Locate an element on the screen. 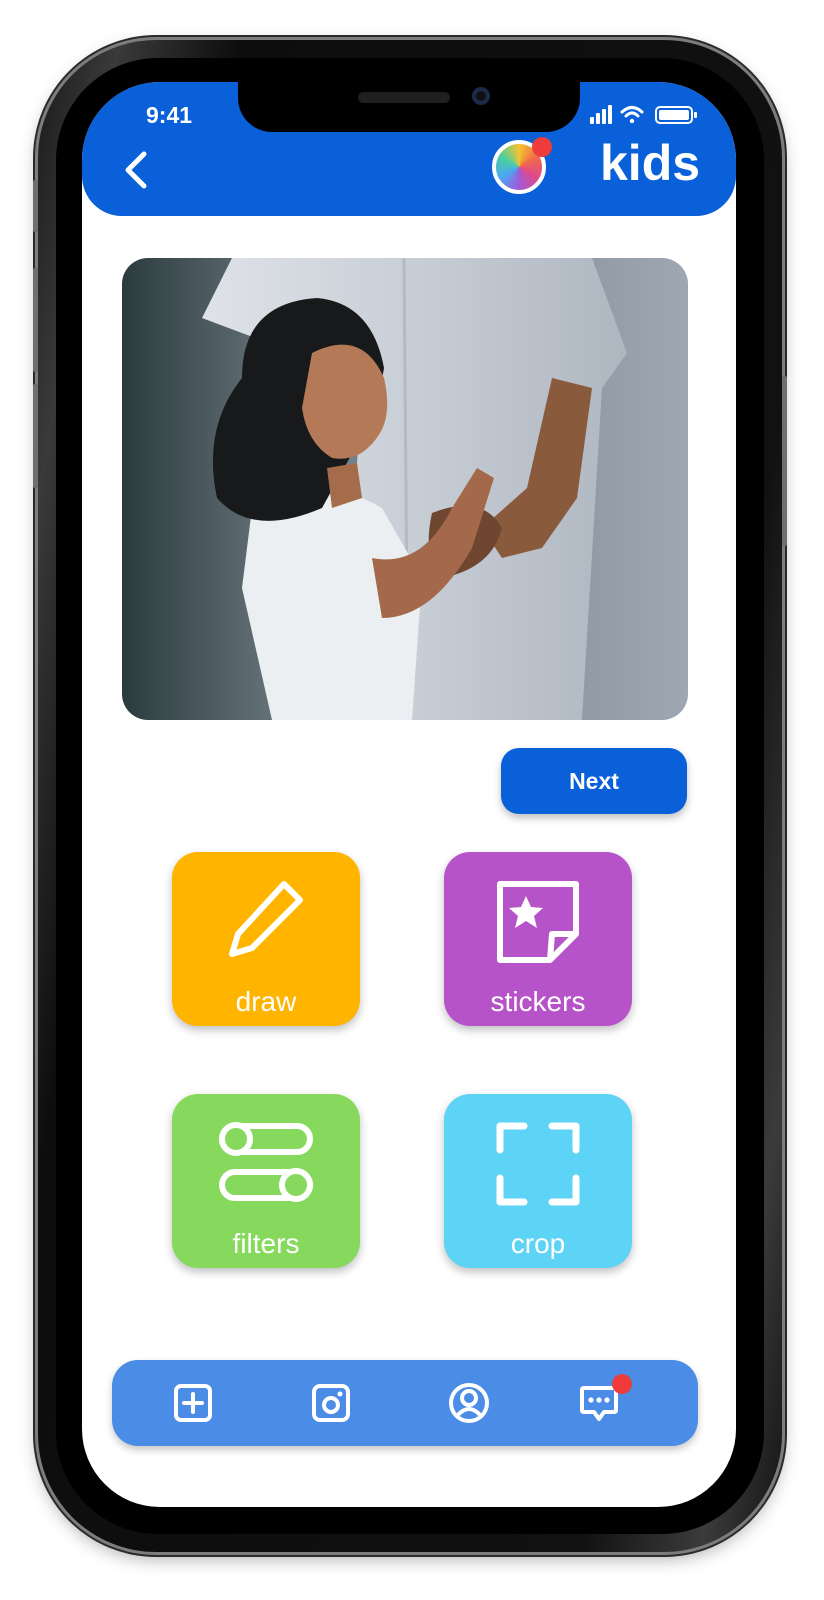  signal-icon is located at coordinates (601, 114).